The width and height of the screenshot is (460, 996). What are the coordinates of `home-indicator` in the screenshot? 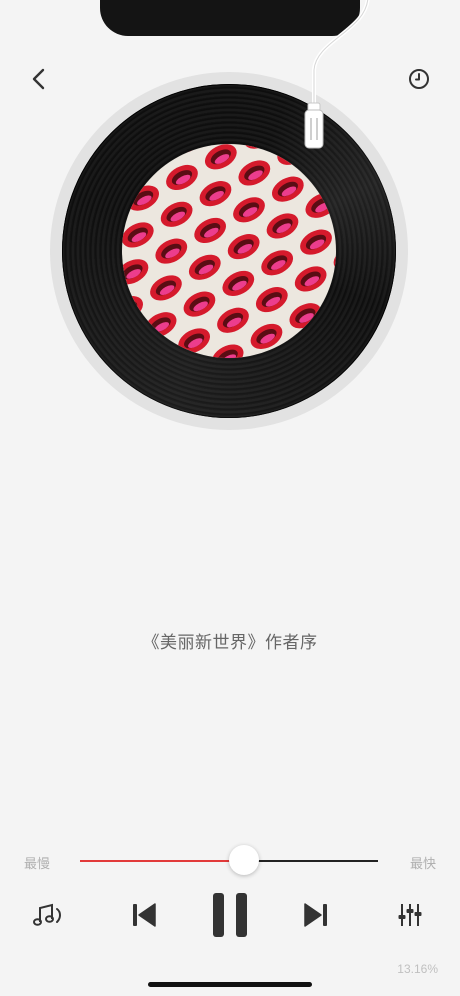 It's located at (230, 984).